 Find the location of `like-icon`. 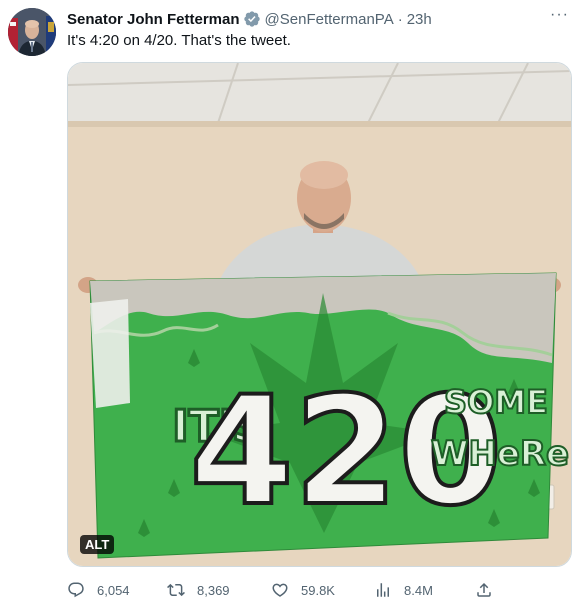

like-icon is located at coordinates (280, 590).